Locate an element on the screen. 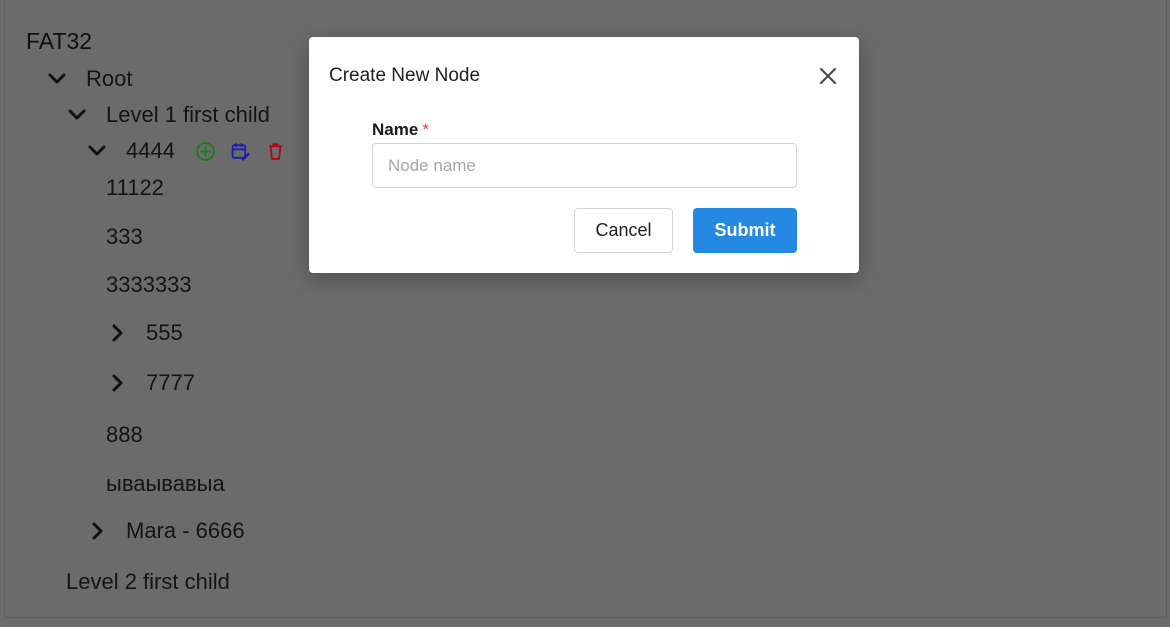 This screenshot has width=1170, height=627. name-input is located at coordinates (584, 165).